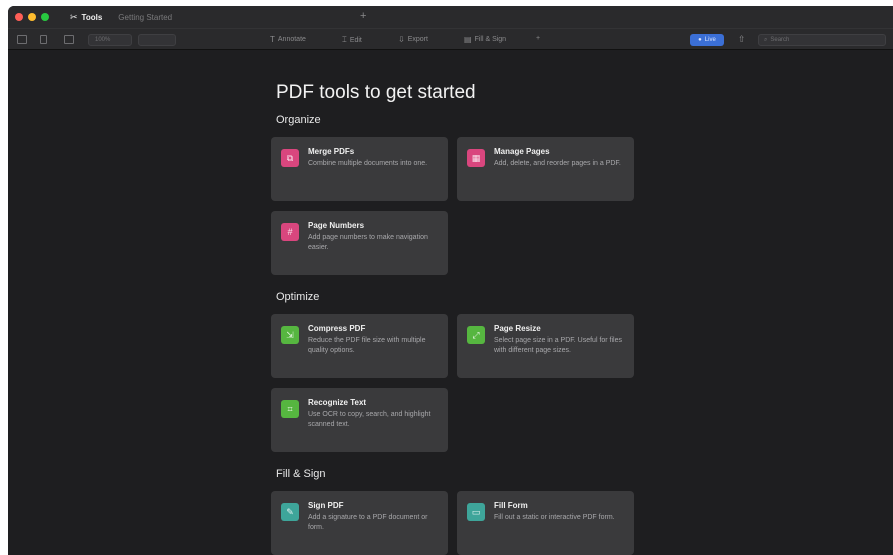  I want to click on resize-icon: ⤢, so click(476, 335).